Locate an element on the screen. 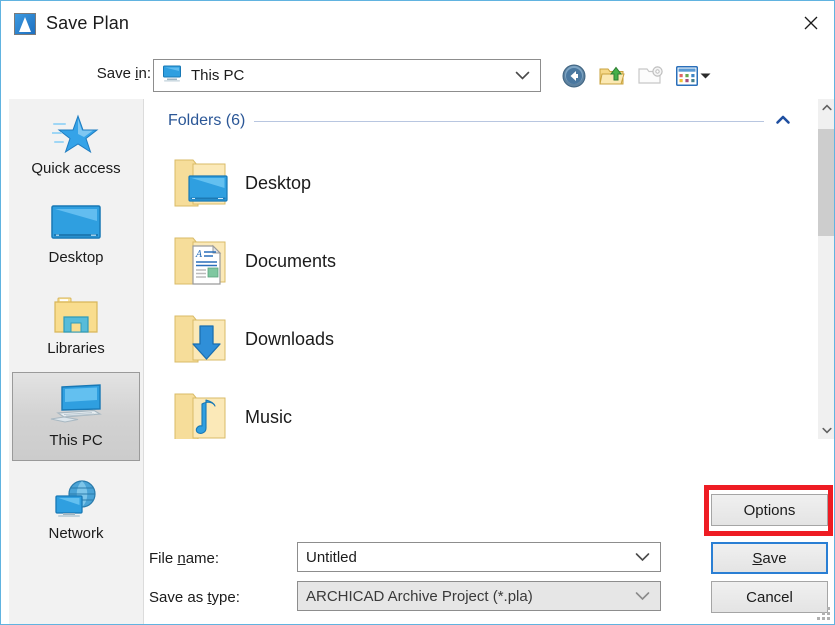  save-button: Save is located at coordinates (769, 558).